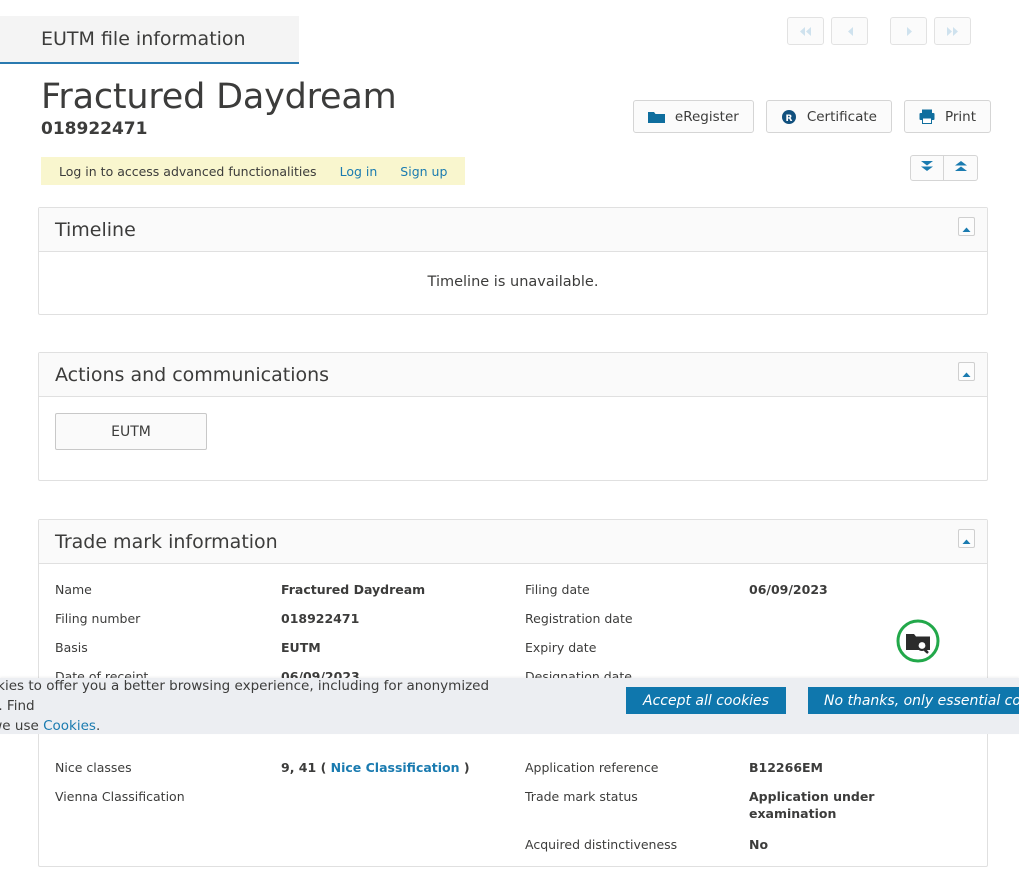  I want to click on double-chevron-down-icon, so click(927, 168).